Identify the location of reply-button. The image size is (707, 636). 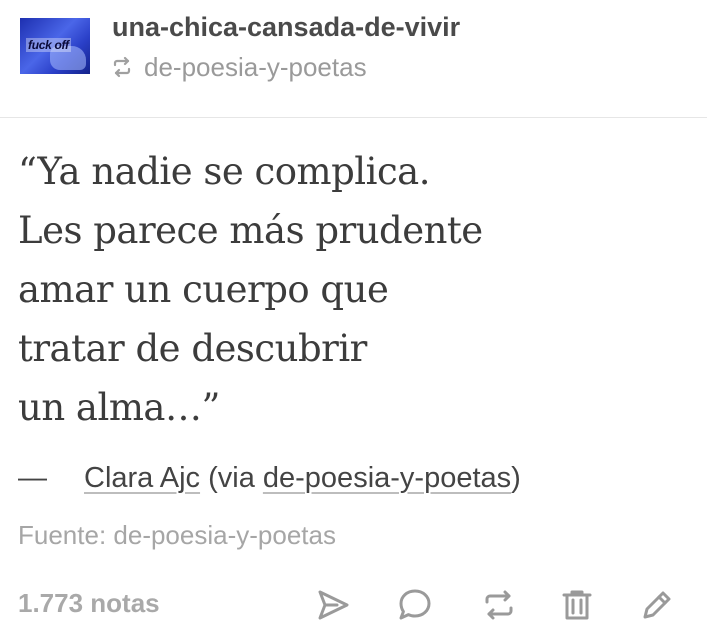
(415, 605).